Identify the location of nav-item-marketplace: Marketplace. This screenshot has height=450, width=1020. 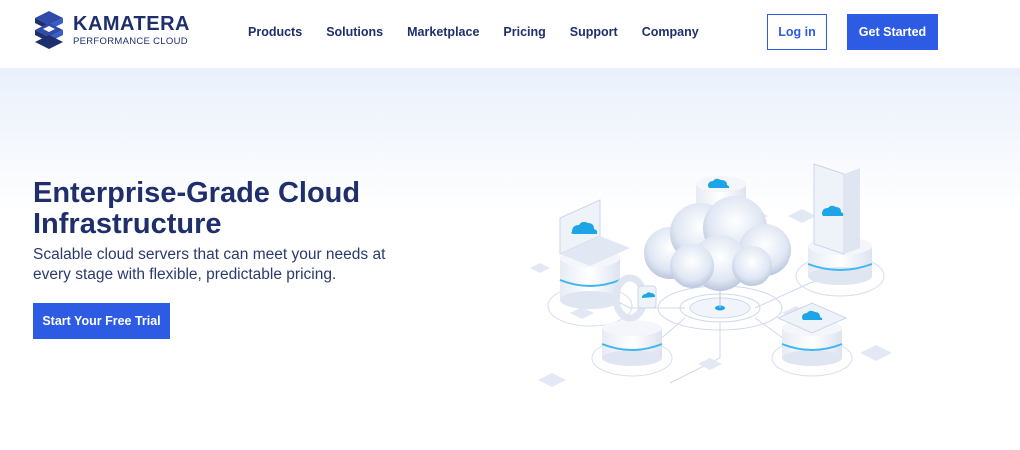
(443, 32).